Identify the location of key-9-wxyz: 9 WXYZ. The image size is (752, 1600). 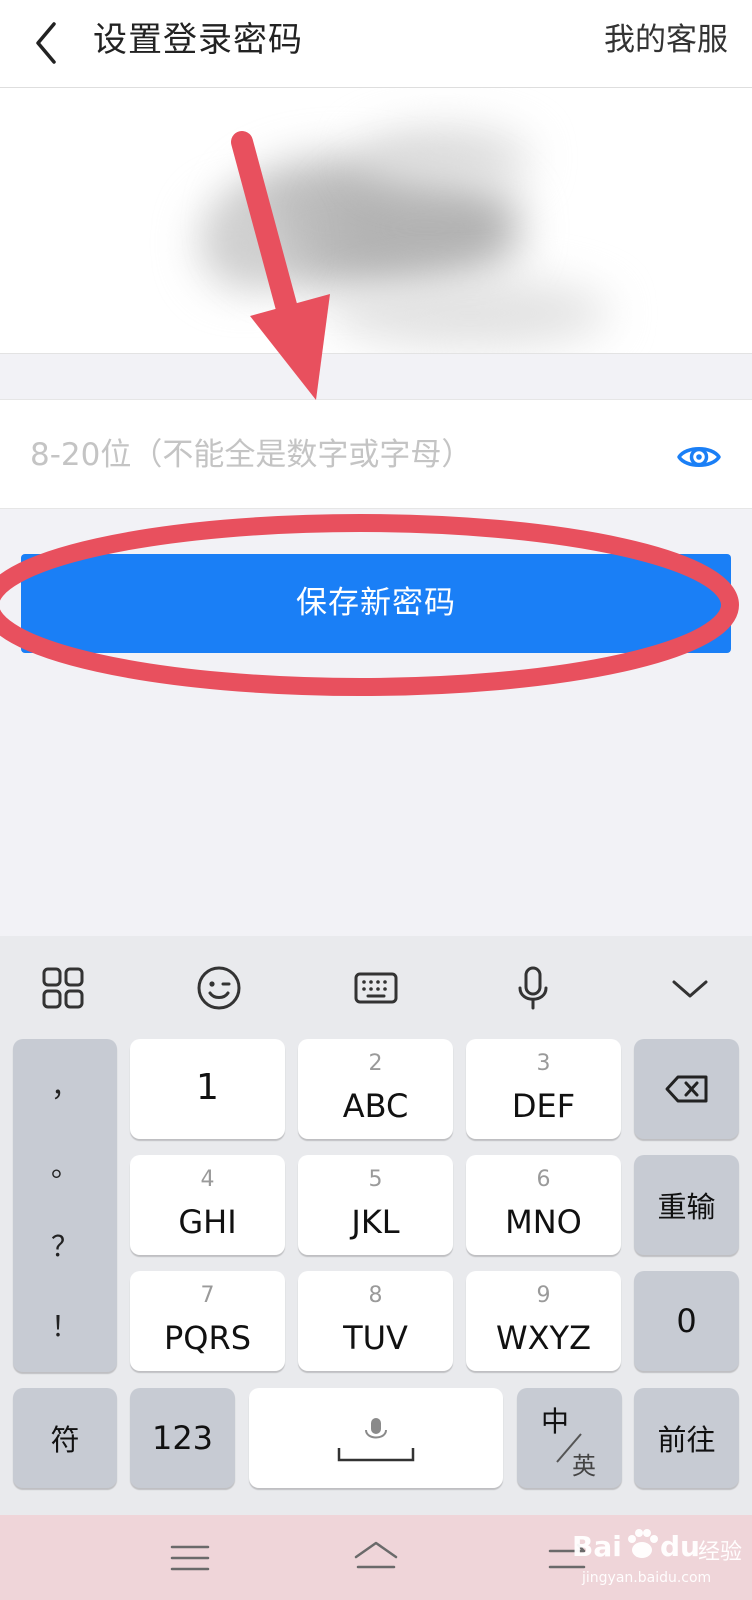
(543, 1321).